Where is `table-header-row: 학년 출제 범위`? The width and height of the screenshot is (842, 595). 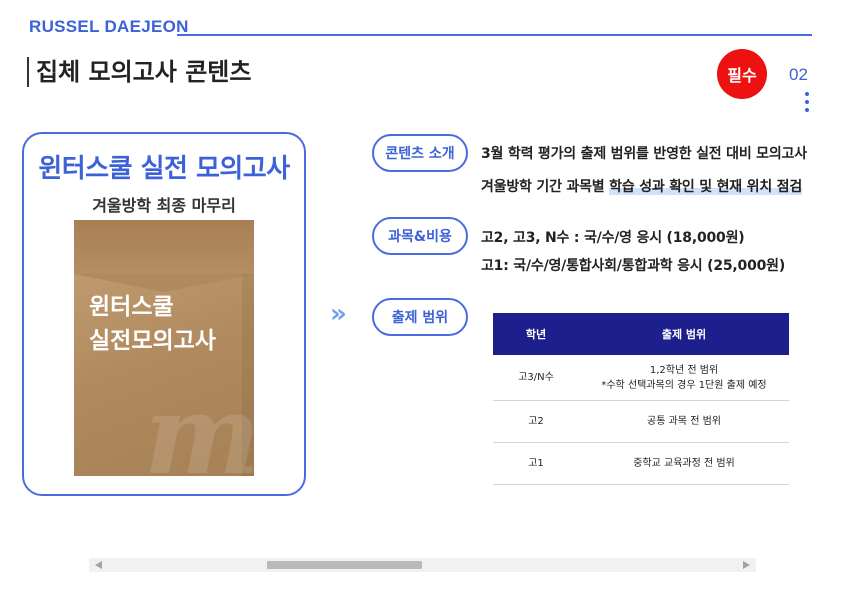 table-header-row: 학년 출제 범위 is located at coordinates (641, 334).